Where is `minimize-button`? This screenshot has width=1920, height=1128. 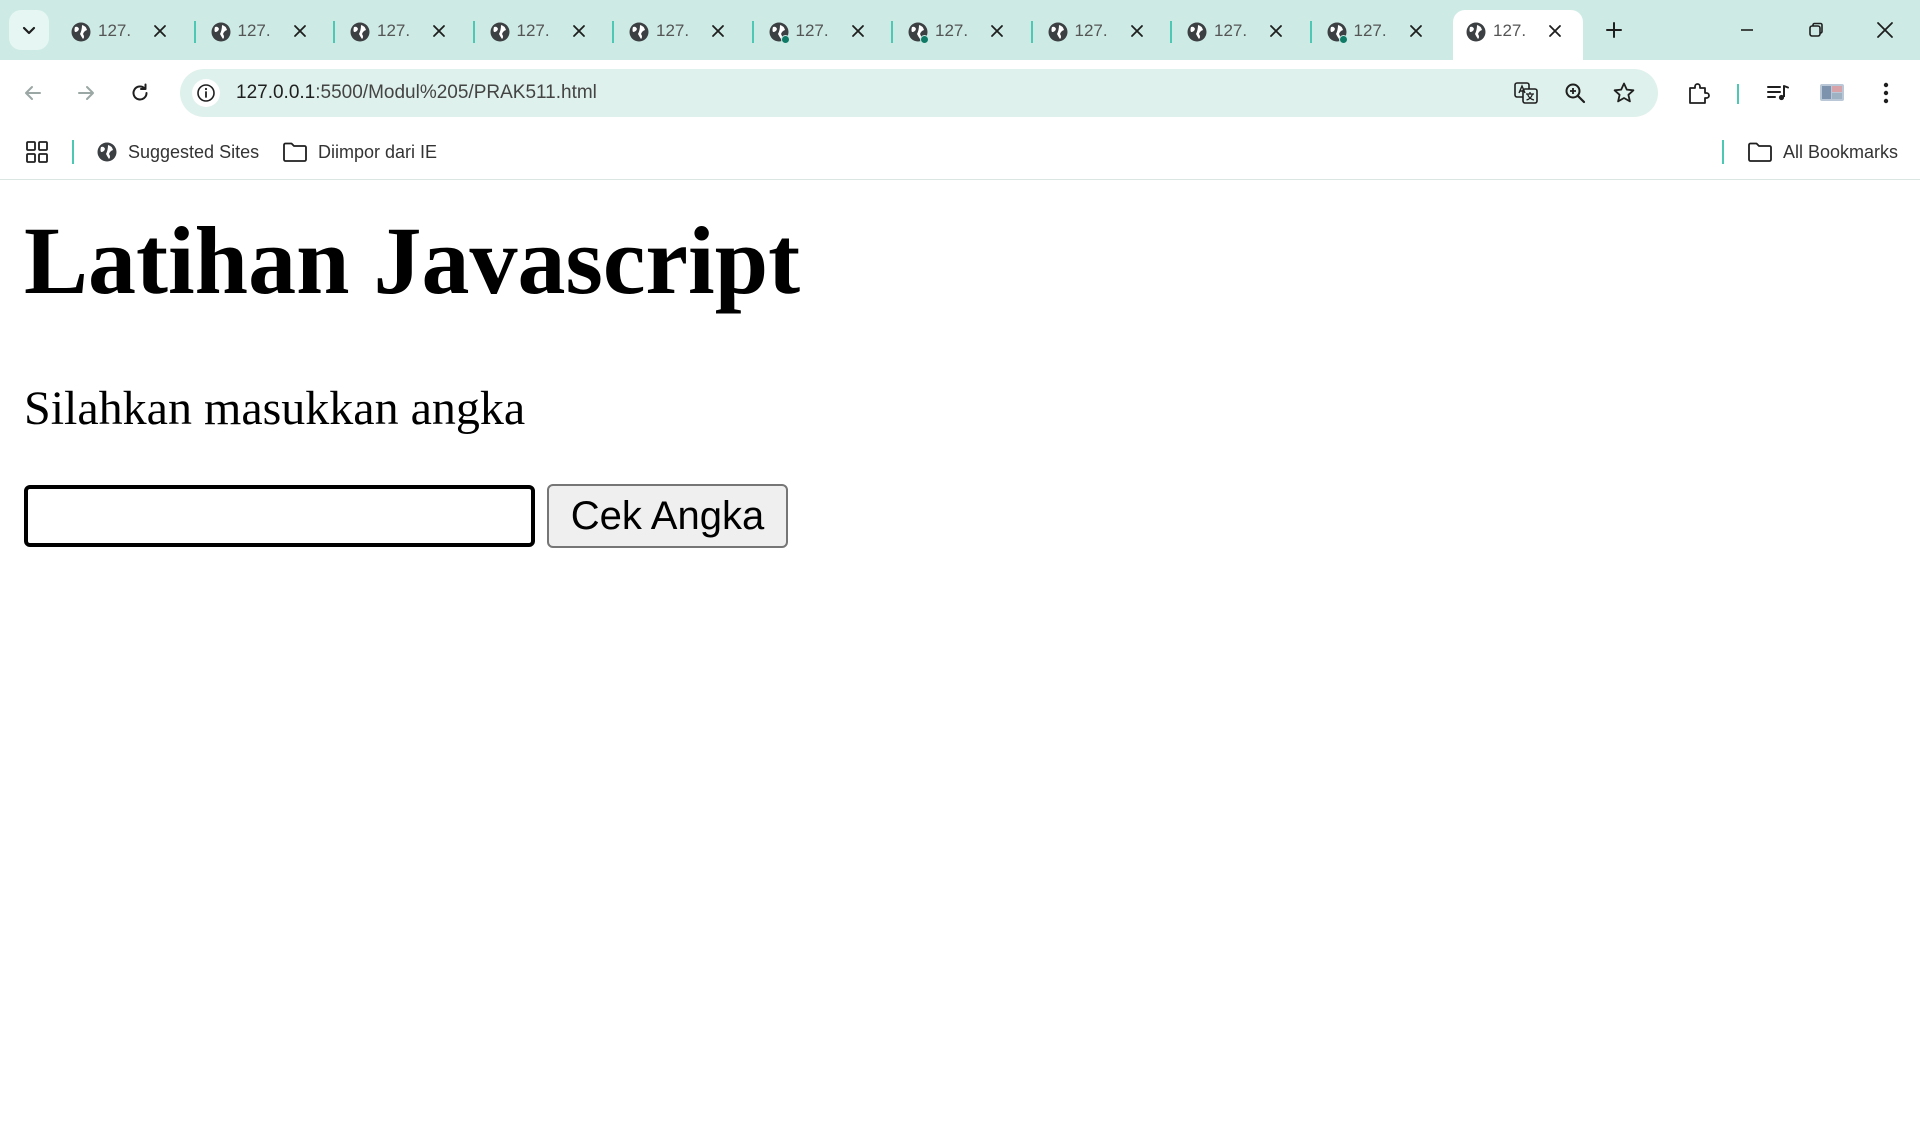
minimize-button is located at coordinates (1747, 30).